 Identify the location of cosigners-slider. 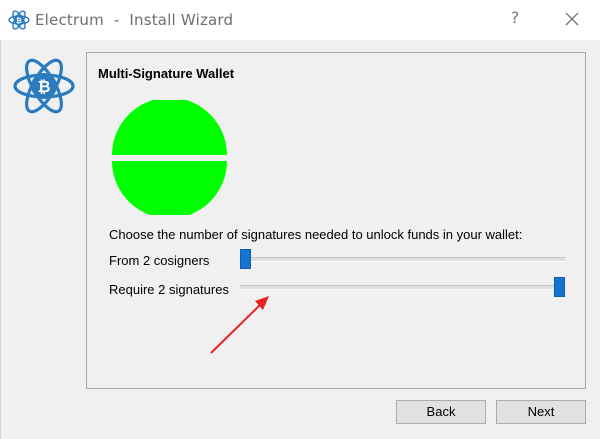
(402, 259).